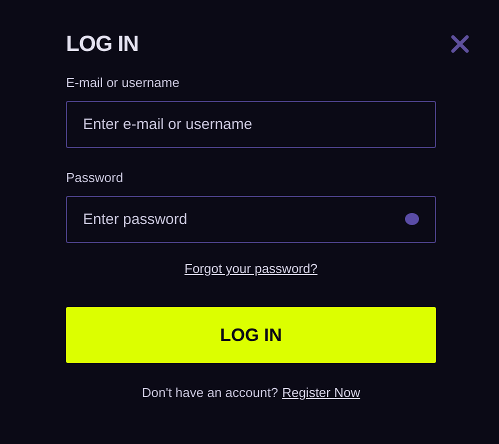 This screenshot has width=499, height=444. I want to click on field-label: Password, so click(95, 178).